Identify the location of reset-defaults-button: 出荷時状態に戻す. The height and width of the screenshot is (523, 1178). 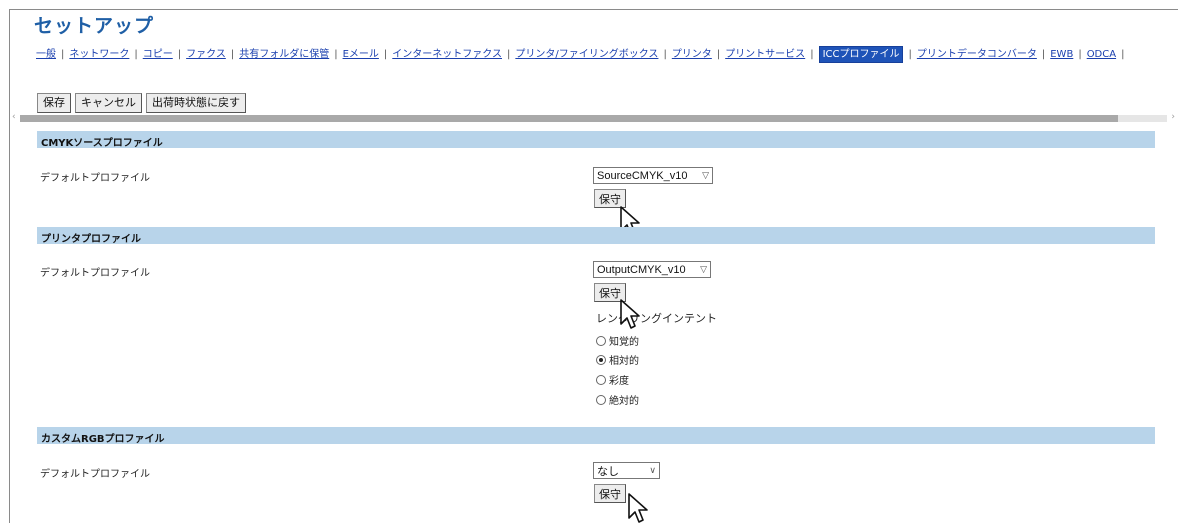
(196, 103).